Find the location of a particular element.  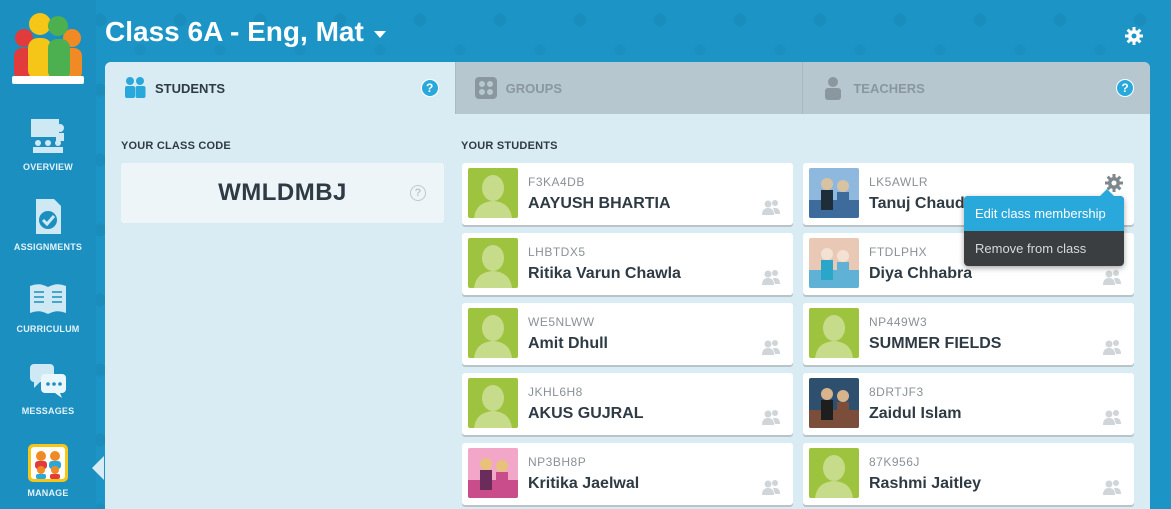

tab-teachers: TEACHERS ? is located at coordinates (976, 88).